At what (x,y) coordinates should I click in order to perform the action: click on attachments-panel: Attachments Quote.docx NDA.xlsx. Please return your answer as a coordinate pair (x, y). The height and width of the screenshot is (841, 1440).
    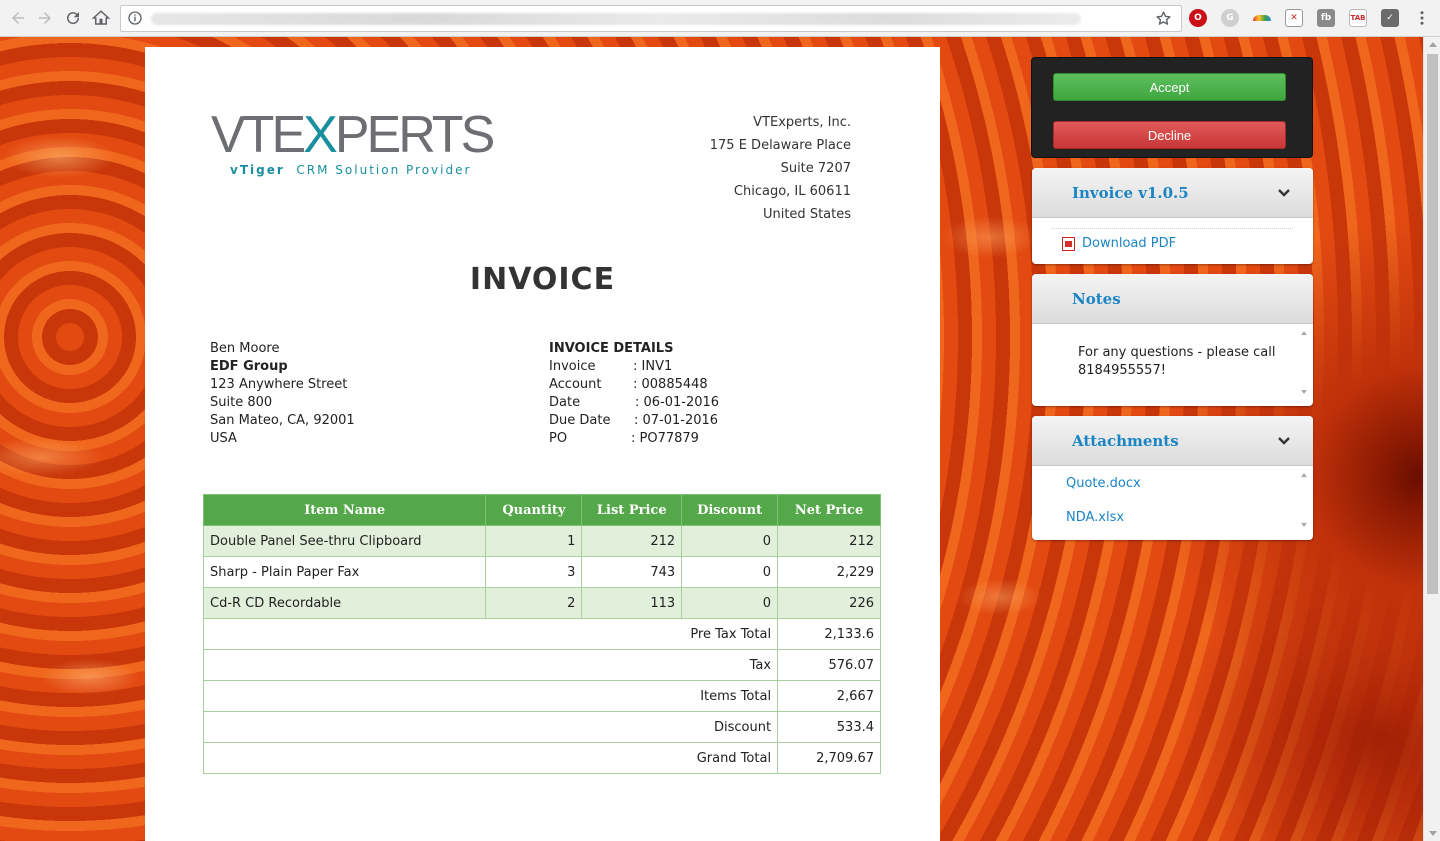
    Looking at the image, I should click on (1172, 478).